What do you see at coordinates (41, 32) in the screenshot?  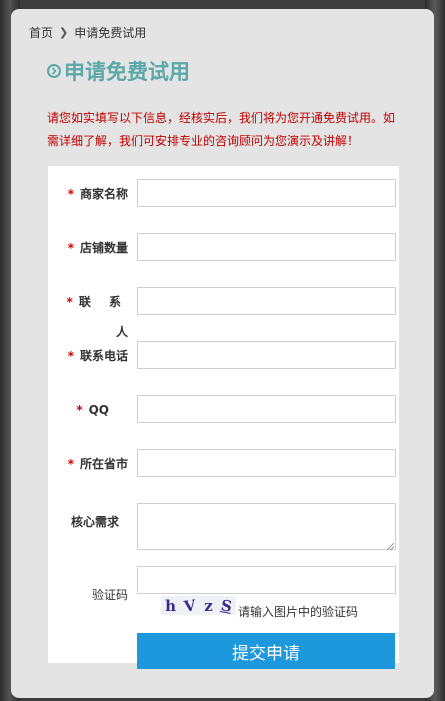 I see `breadcrumb-home-link: 首页` at bounding box center [41, 32].